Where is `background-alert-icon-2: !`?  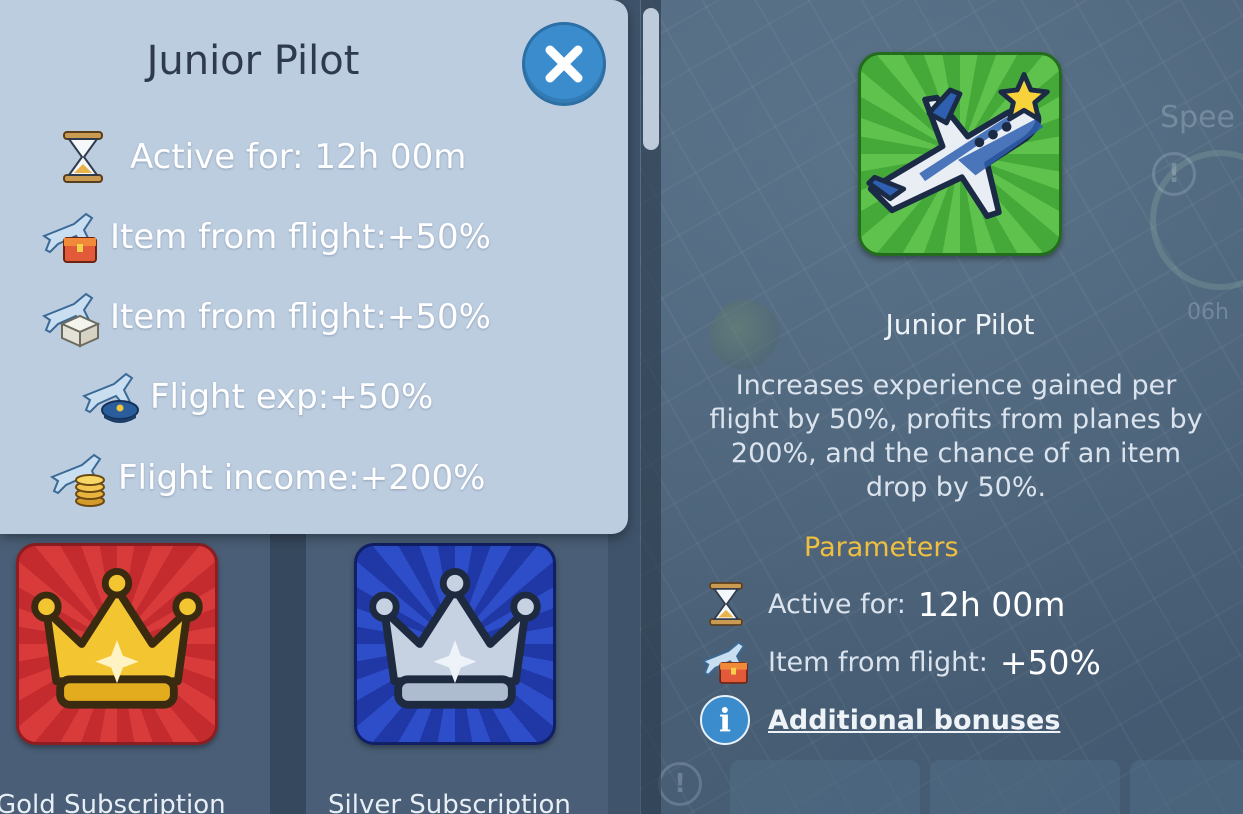
background-alert-icon-2: ! is located at coordinates (680, 784).